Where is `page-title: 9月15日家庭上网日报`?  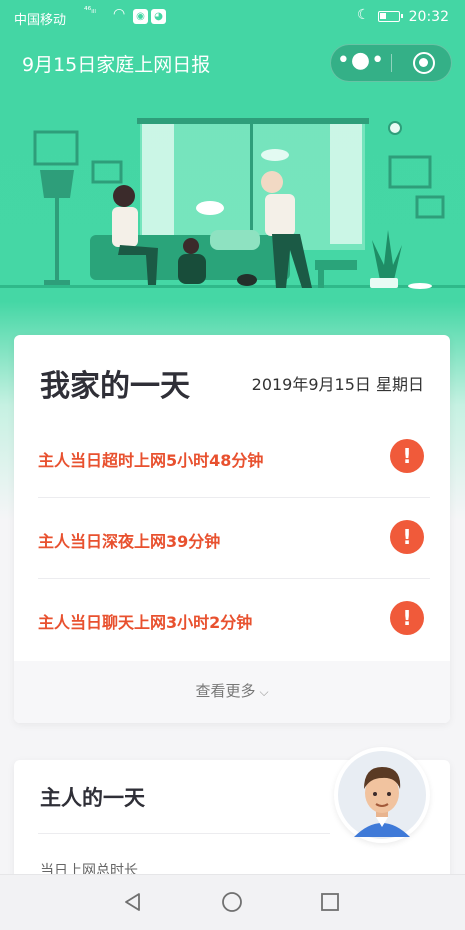
page-title: 9月15日家庭上网日报 is located at coordinates (116, 65).